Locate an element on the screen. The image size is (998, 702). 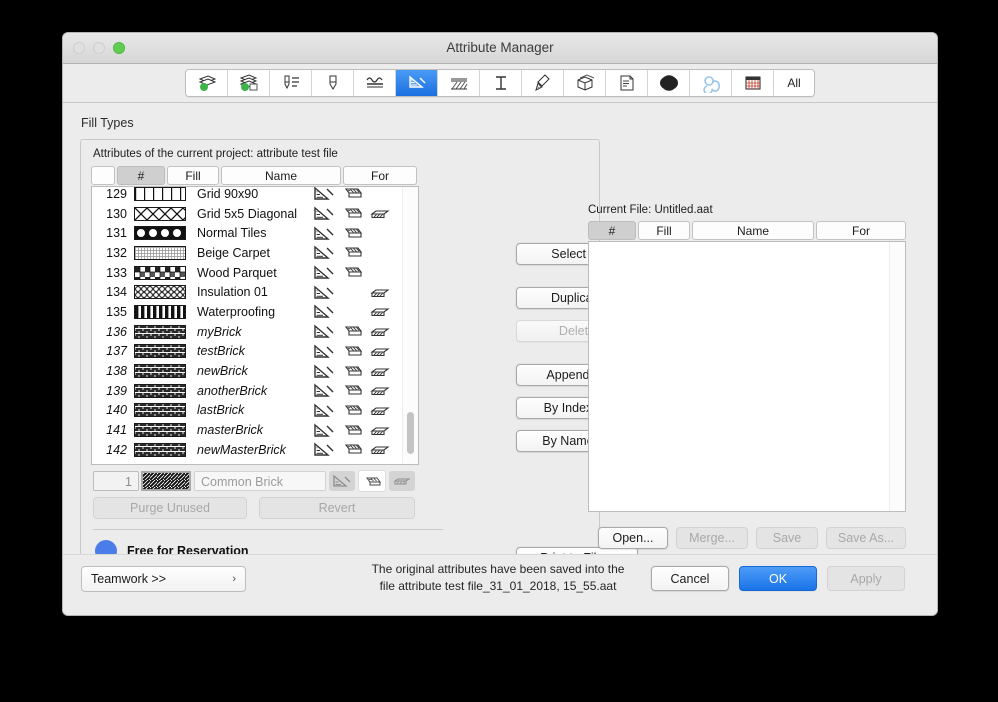
col-header-for: For is located at coordinates (380, 175).